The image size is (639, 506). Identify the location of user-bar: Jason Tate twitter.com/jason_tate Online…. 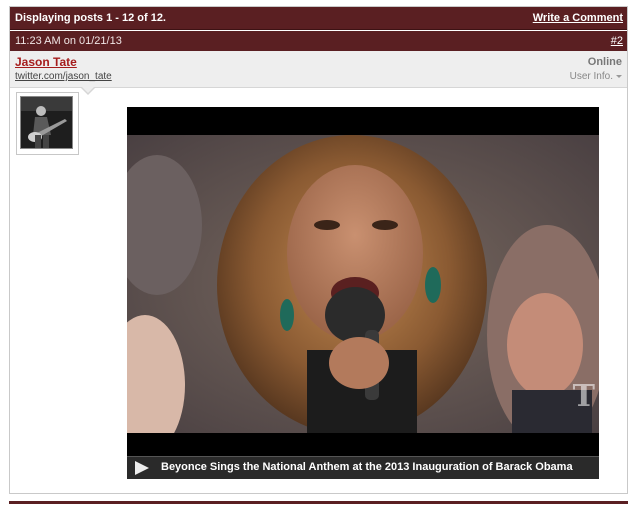
(318, 69).